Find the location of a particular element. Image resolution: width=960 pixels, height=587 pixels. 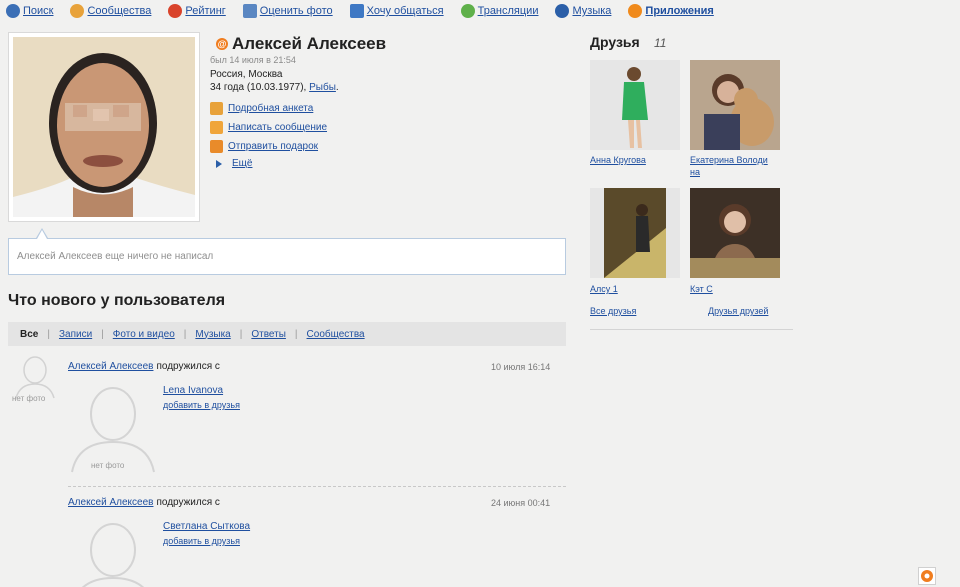

search-icon is located at coordinates (13, 11).